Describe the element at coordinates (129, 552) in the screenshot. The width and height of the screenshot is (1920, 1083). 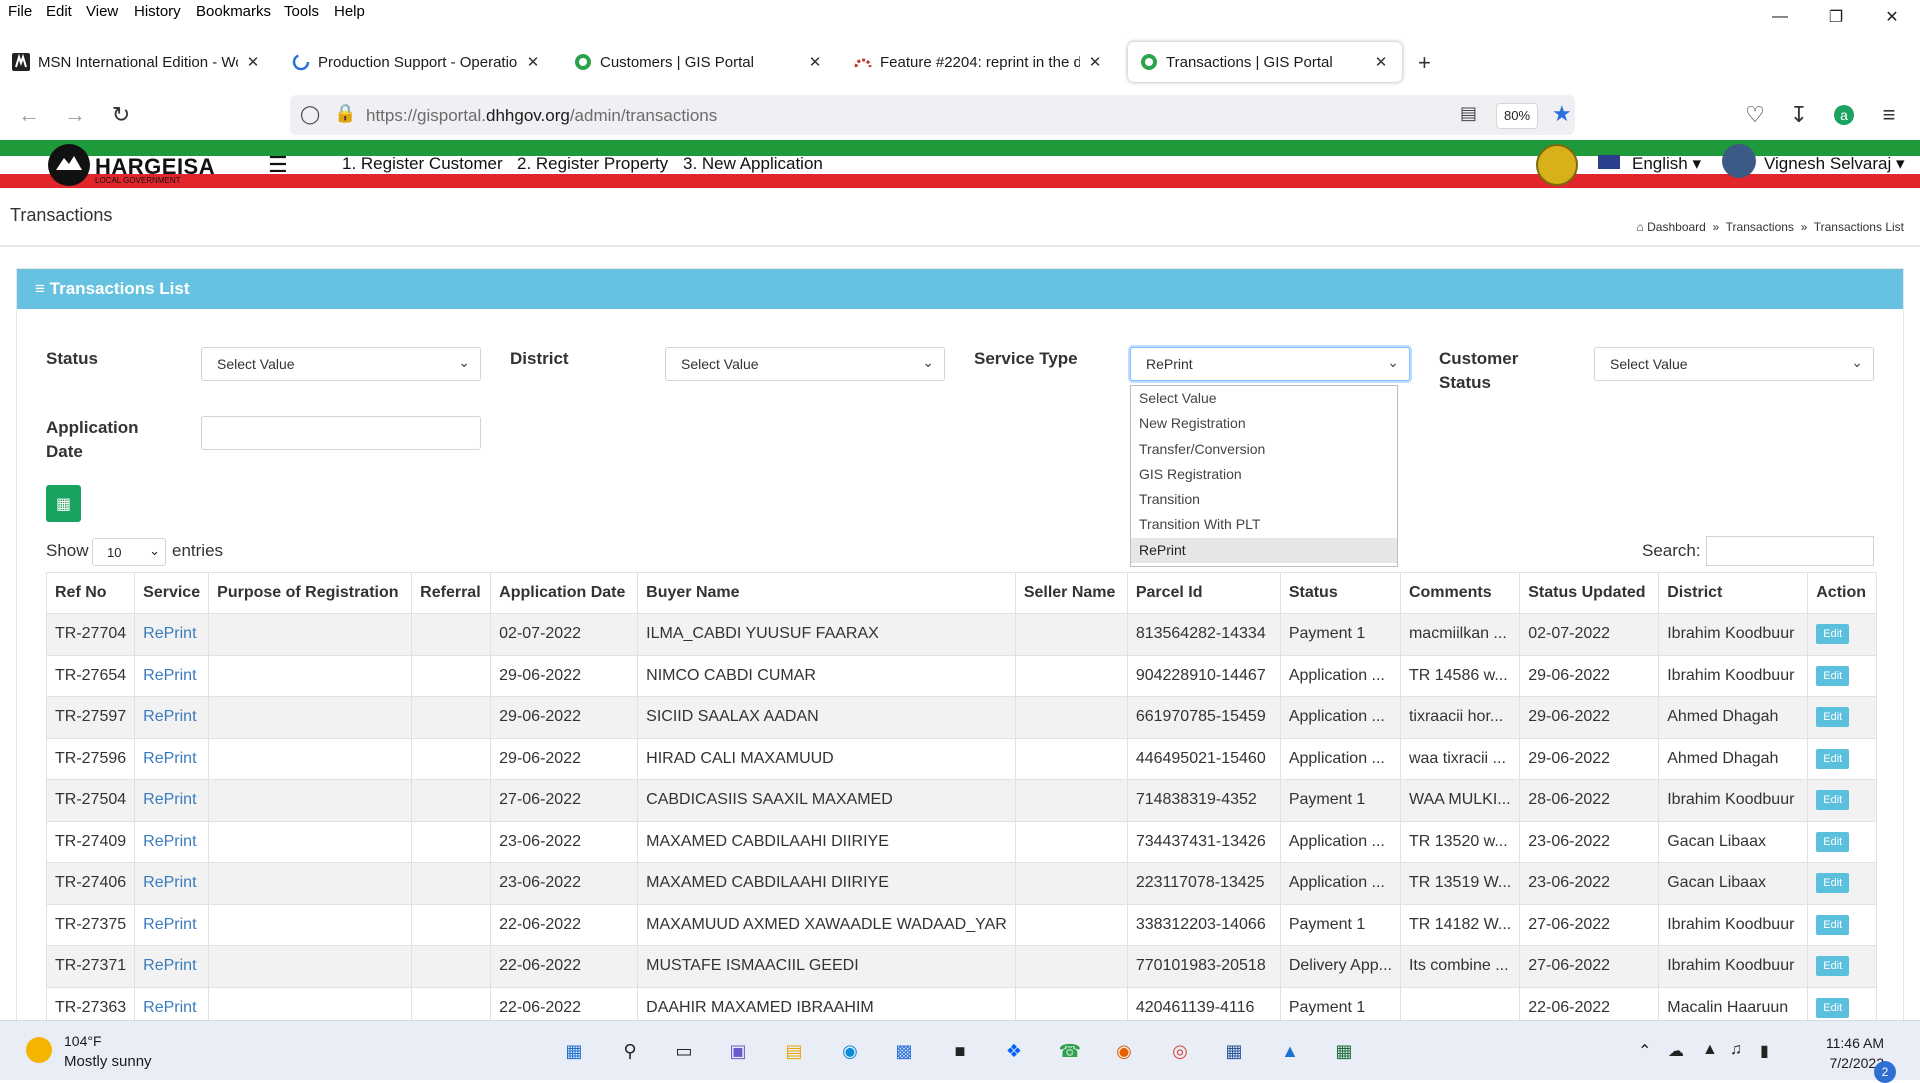
I see `entries-select: 10 ⌄` at that location.